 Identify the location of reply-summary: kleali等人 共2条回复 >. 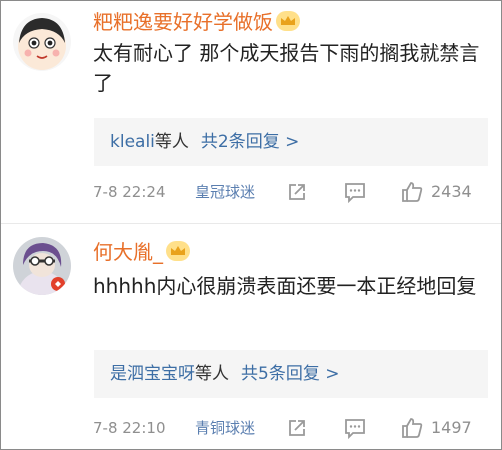
(291, 142).